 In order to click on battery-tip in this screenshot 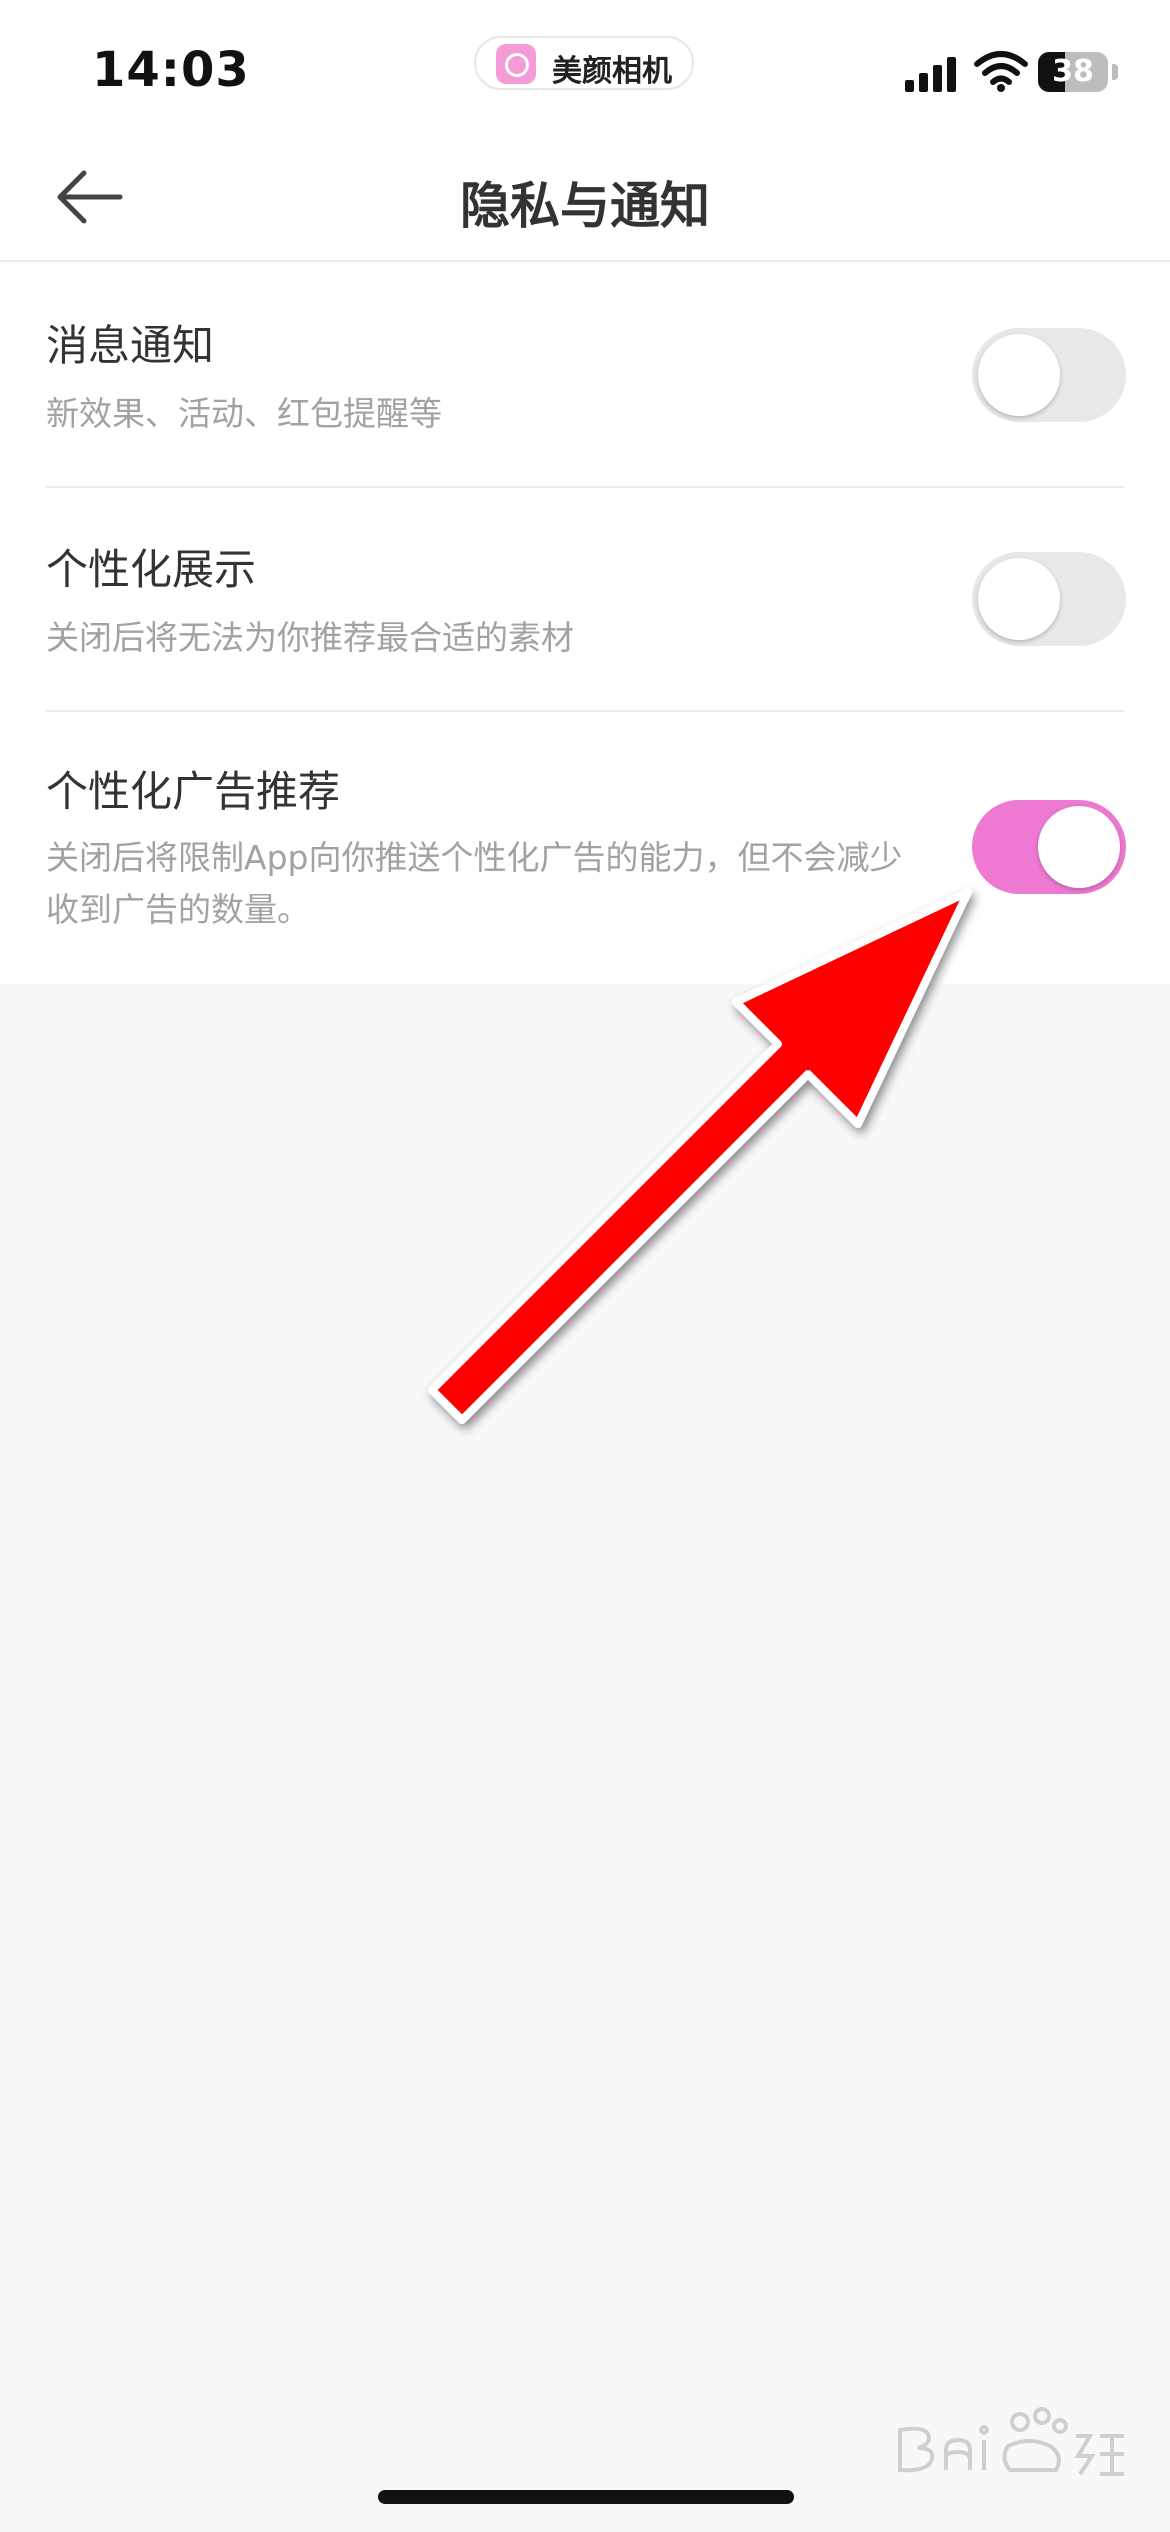, I will do `click(1115, 72)`.